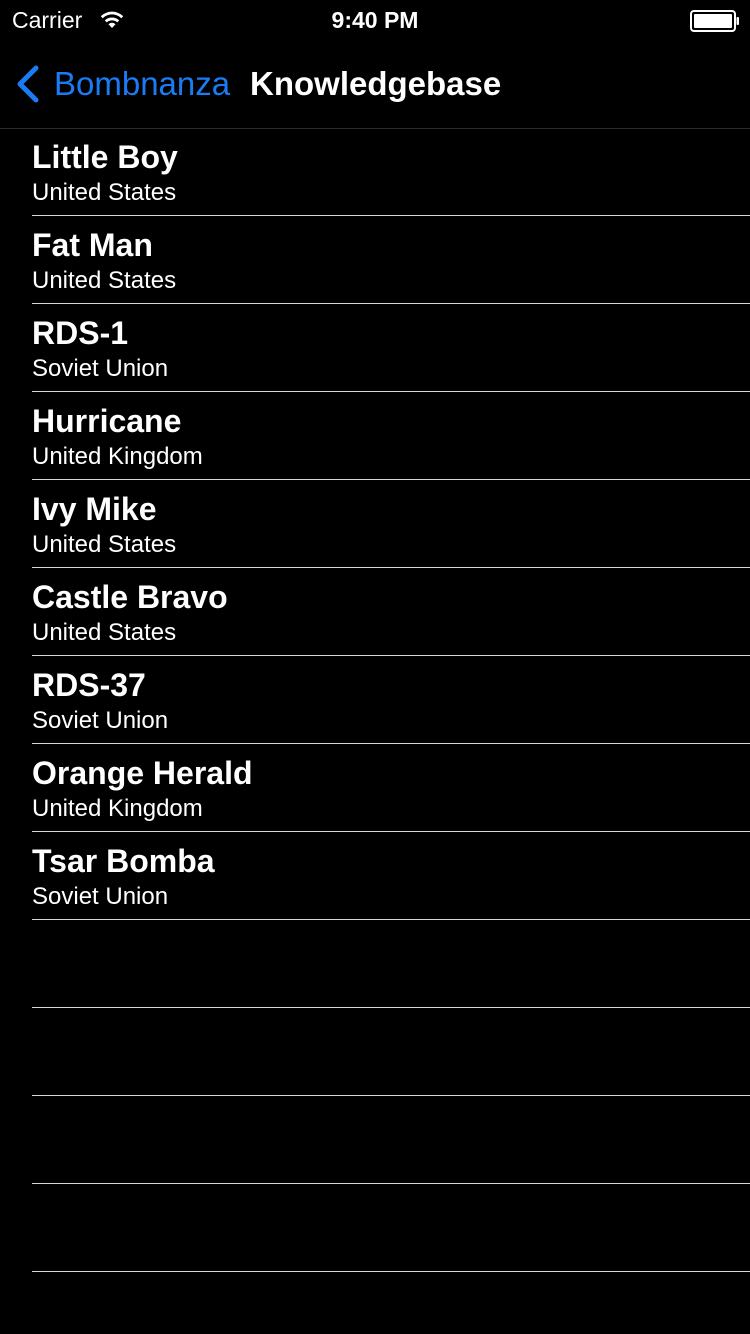  I want to click on list-item-title: Castle Bravo, so click(130, 597).